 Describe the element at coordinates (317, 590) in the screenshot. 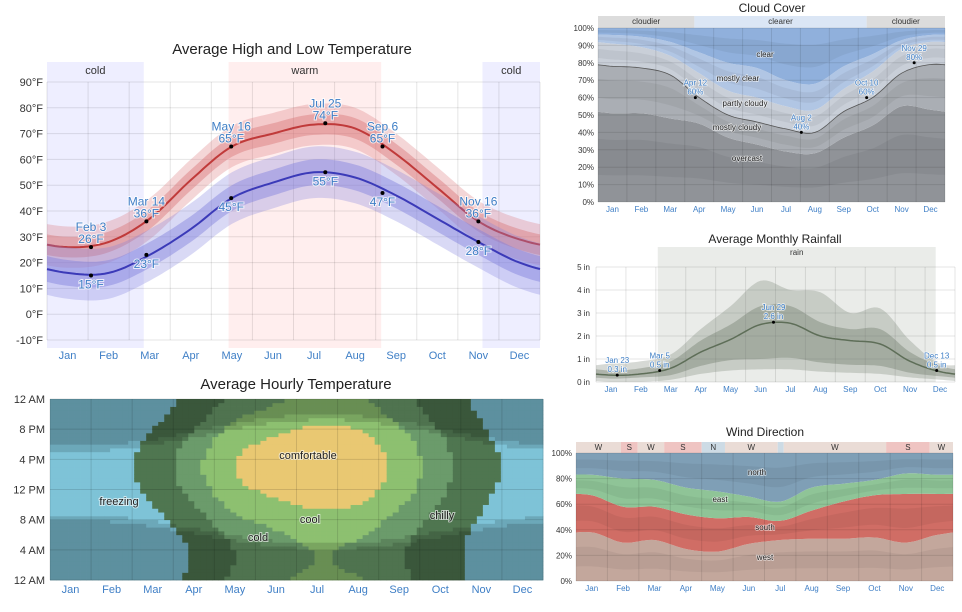

I see `month-label: Jul` at that location.